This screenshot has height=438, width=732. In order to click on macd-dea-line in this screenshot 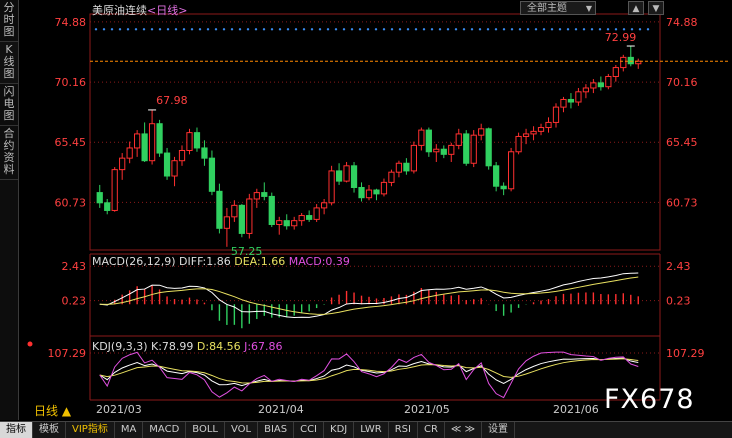, I will do `click(369, 295)`.